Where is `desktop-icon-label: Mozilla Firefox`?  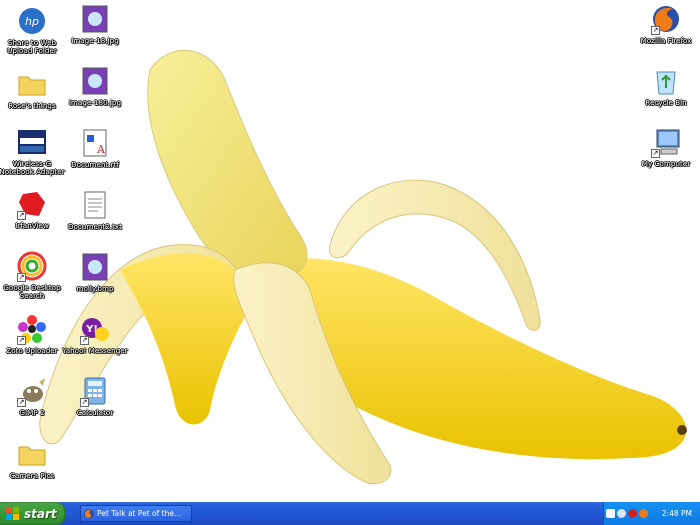 desktop-icon-label: Mozilla Firefox is located at coordinates (666, 40).